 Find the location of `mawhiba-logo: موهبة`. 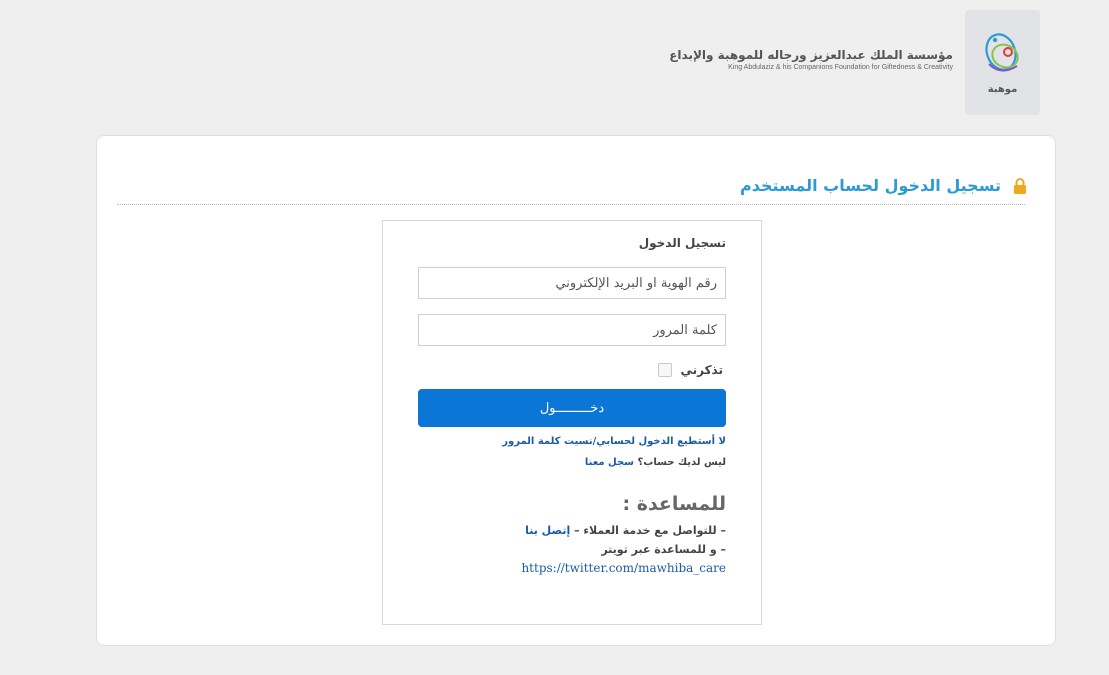

mawhiba-logo: موهبة is located at coordinates (1002, 62).